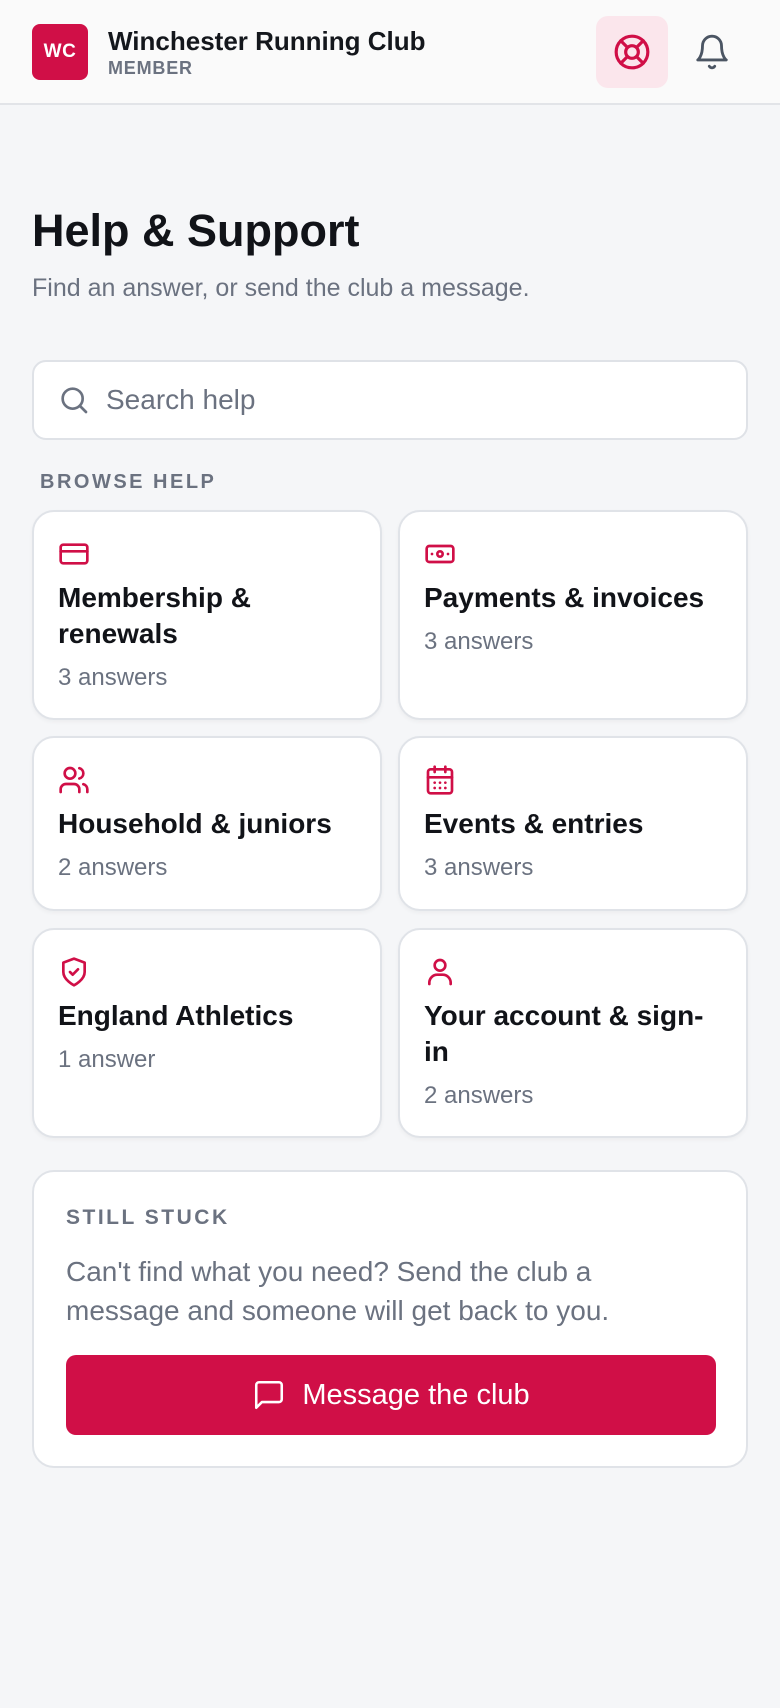 The height and width of the screenshot is (1708, 780). What do you see at coordinates (269, 1395) in the screenshot?
I see `message-square-icon` at bounding box center [269, 1395].